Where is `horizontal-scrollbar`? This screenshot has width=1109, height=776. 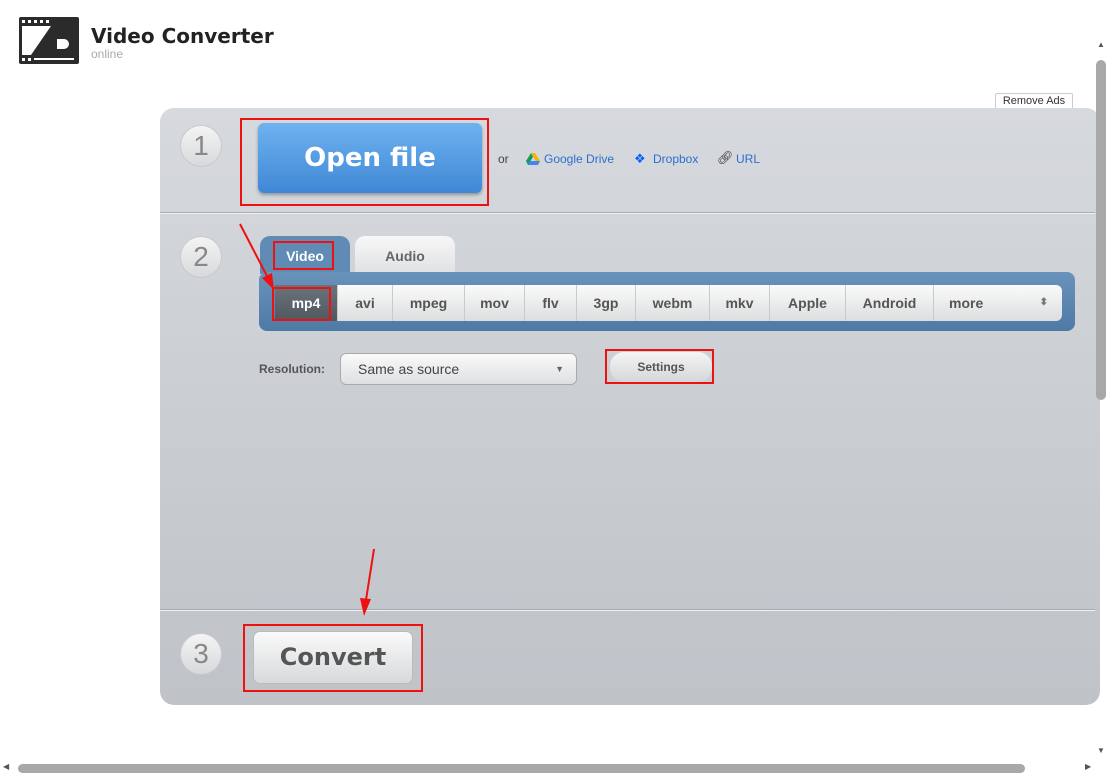 horizontal-scrollbar is located at coordinates (521, 768).